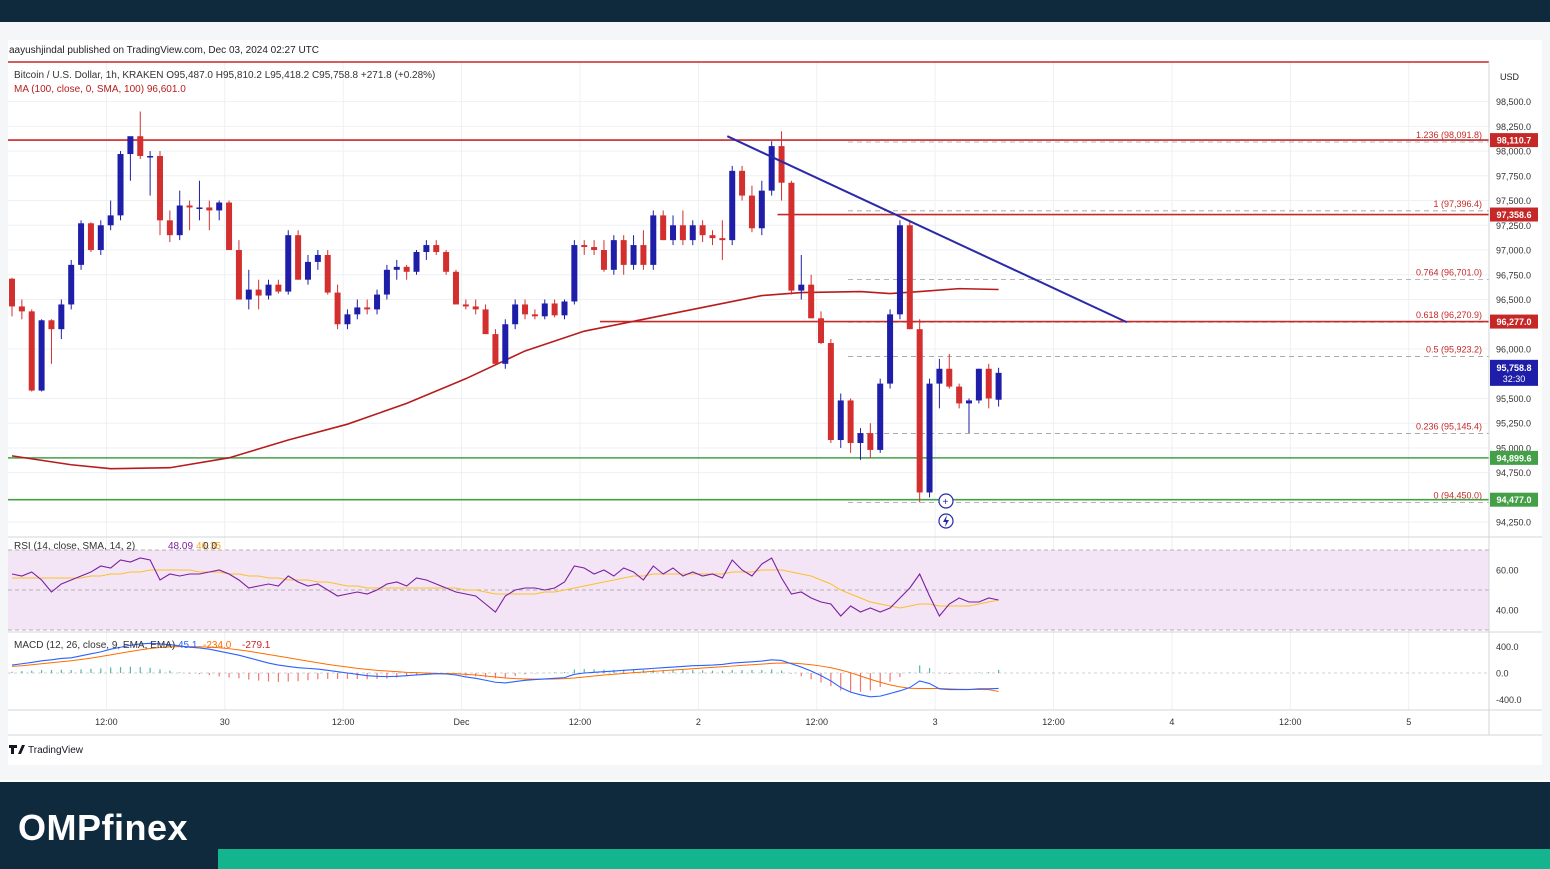 The width and height of the screenshot is (1550, 869). Describe the element at coordinates (1171, 722) in the screenshot. I see `time-tick-label: 4` at that location.